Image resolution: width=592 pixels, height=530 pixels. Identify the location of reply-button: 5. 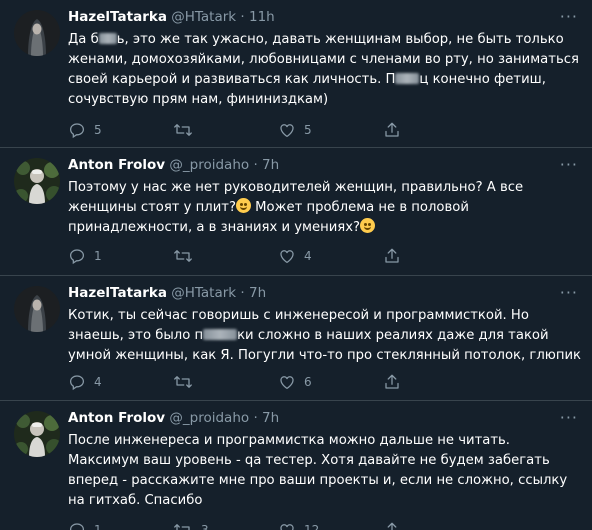
(120, 130).